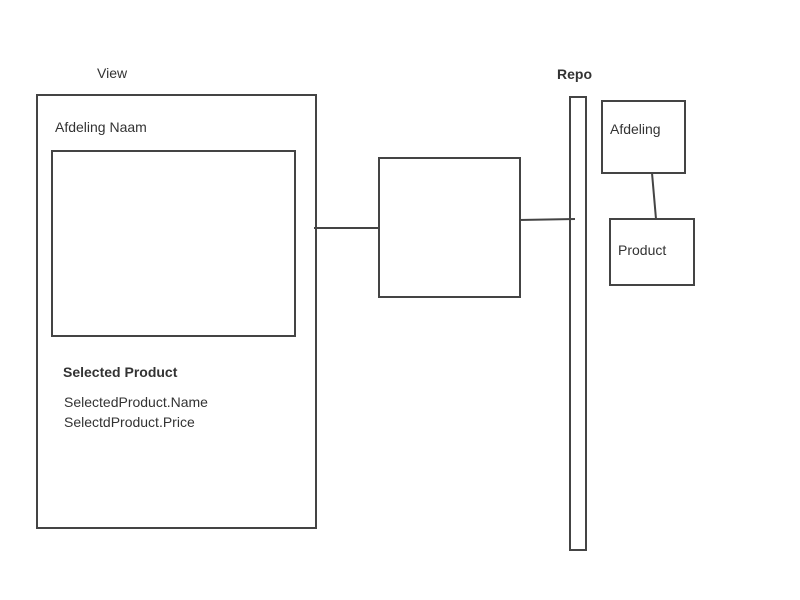 The width and height of the screenshot is (800, 600). I want to click on afdeling-to-product-connector, so click(654, 196).